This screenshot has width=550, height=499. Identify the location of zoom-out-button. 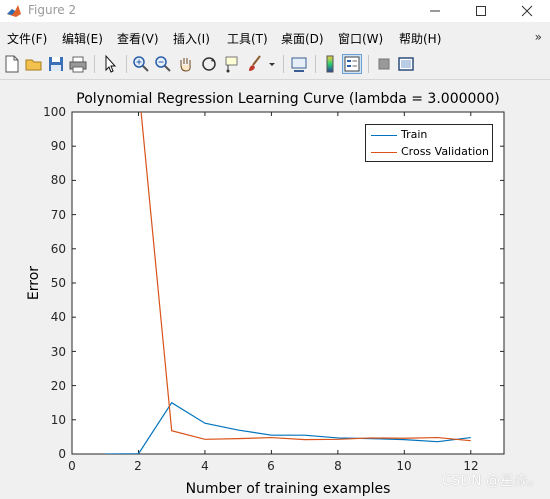
(163, 64).